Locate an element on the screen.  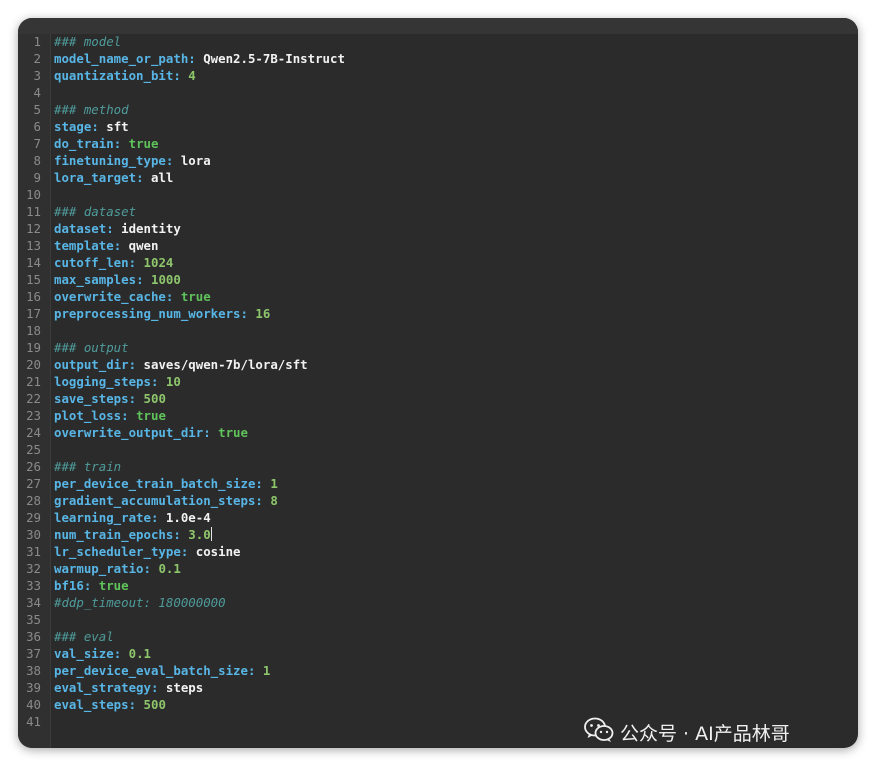
line-content: eval_strategy: steps is located at coordinates (128, 687).